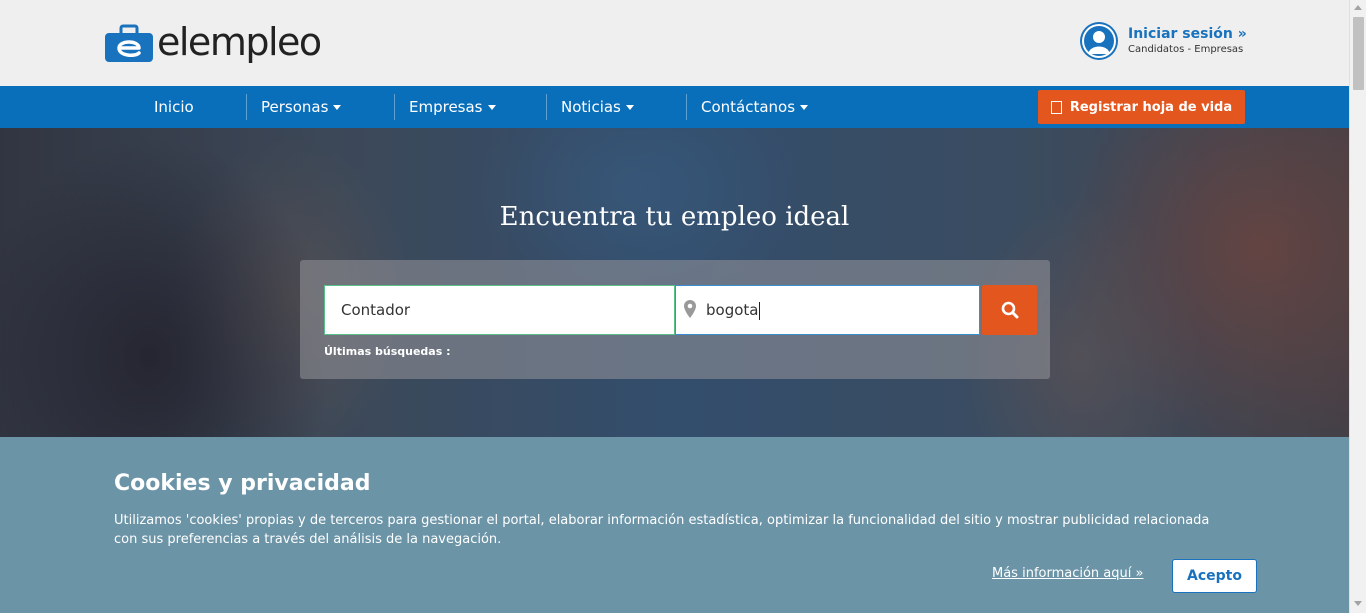 This screenshot has width=1366, height=613. I want to click on register-cv-label: Registrar hoja de vida, so click(1151, 107).